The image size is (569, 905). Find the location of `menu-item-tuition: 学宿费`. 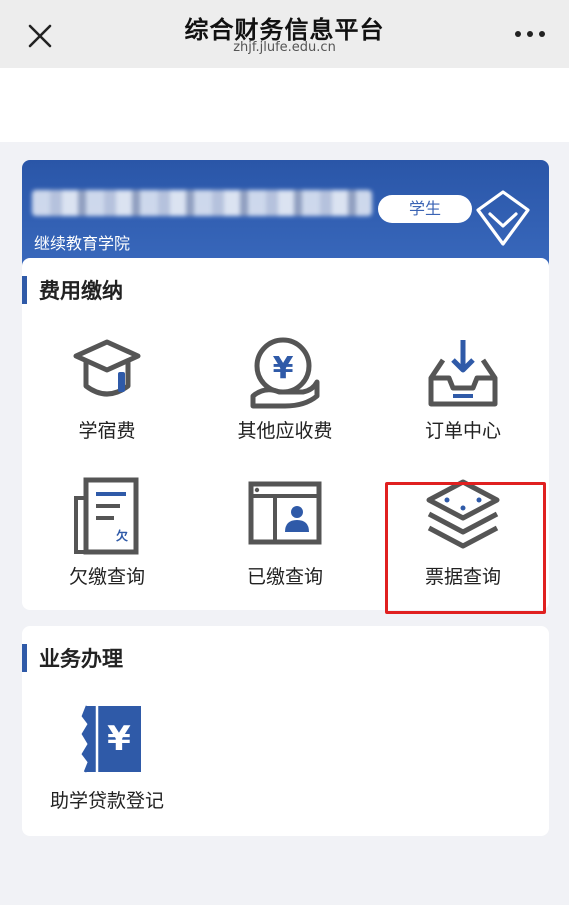

menu-item-tuition: 学宿费 is located at coordinates (107, 388).